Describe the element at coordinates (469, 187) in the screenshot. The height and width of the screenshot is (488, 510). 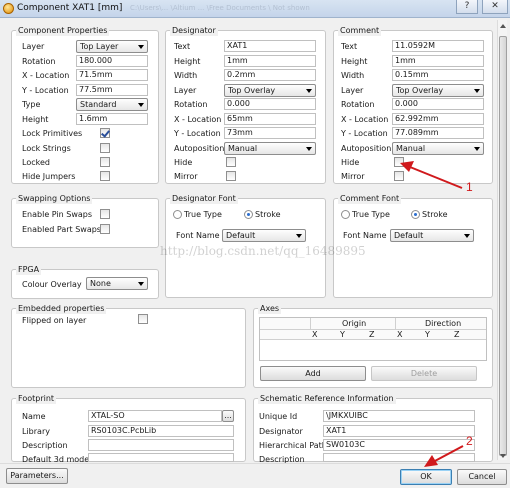
I see `annotation-label-1: 1` at that location.